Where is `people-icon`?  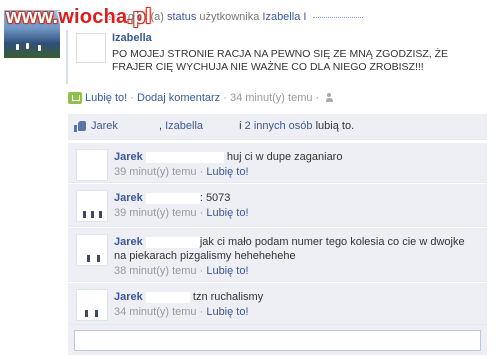 people-icon is located at coordinates (331, 98).